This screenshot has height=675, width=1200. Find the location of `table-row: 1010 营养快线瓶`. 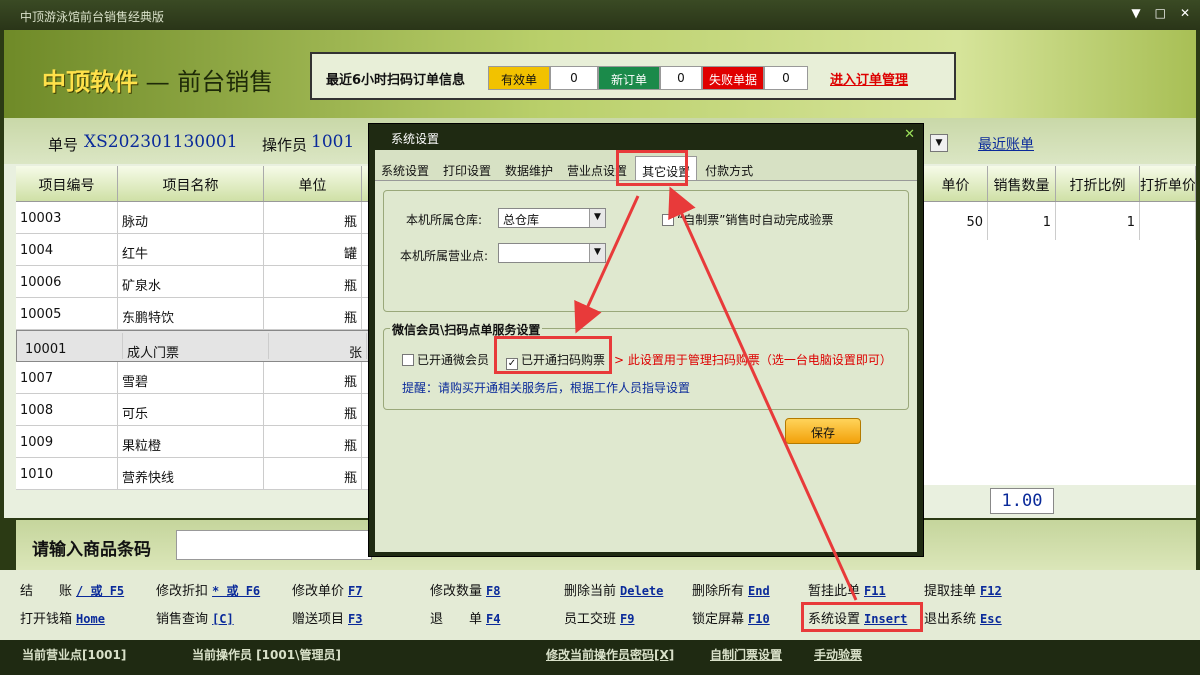

table-row: 1010 营养快线瓶 is located at coordinates (192, 474).